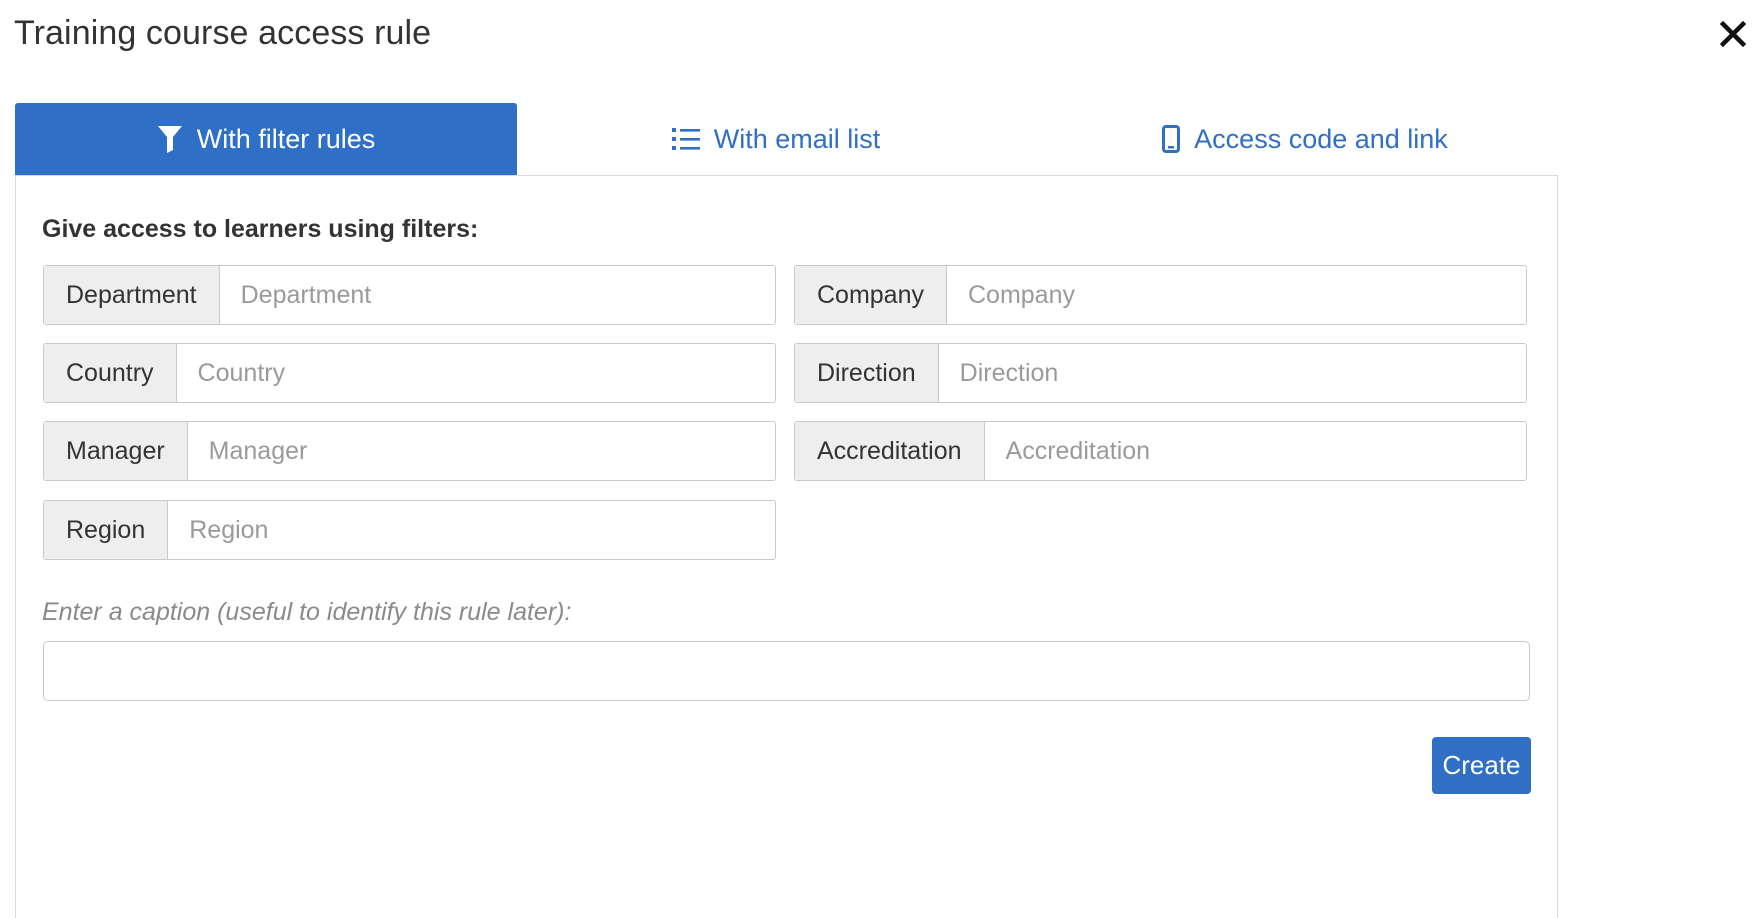 The image size is (1762, 918). I want to click on region-filter: Region, so click(409, 530).